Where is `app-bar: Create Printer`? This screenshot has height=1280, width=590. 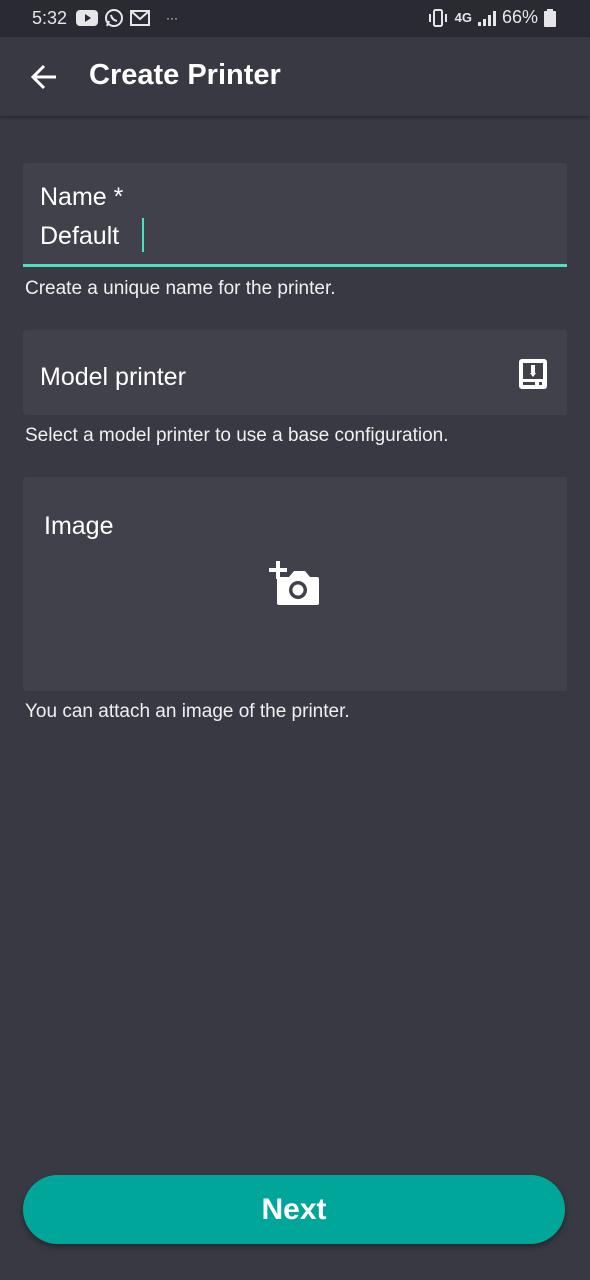 app-bar: Create Printer is located at coordinates (295, 76).